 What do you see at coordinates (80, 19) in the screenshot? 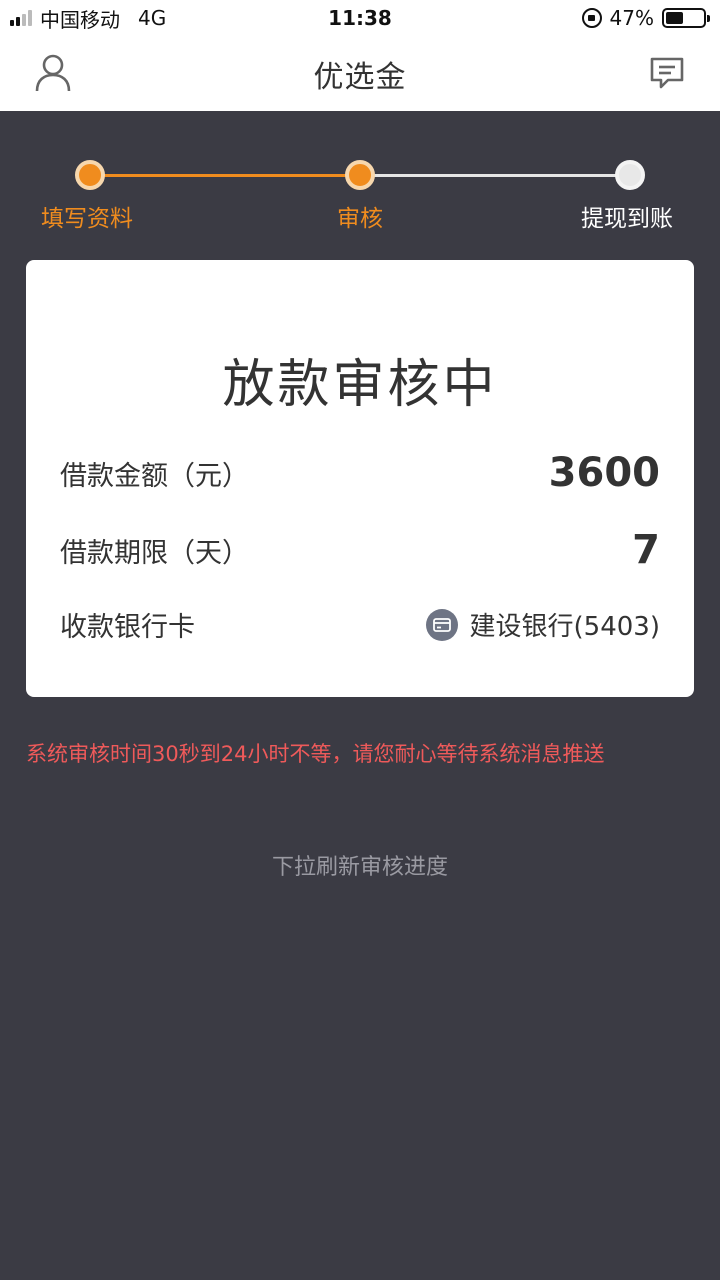
I see `carrier-name: 中国移动` at bounding box center [80, 19].